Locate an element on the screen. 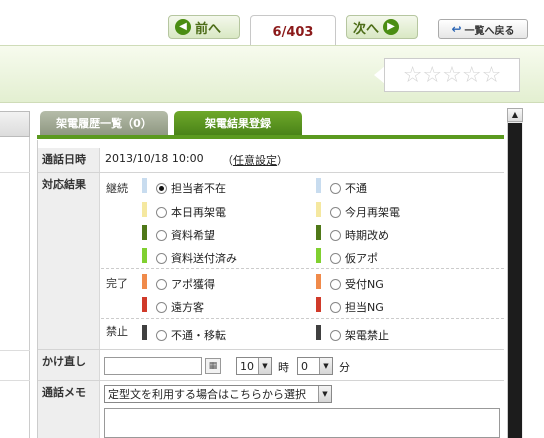  option-materials-sent: 資料送付済み is located at coordinates (196, 258).